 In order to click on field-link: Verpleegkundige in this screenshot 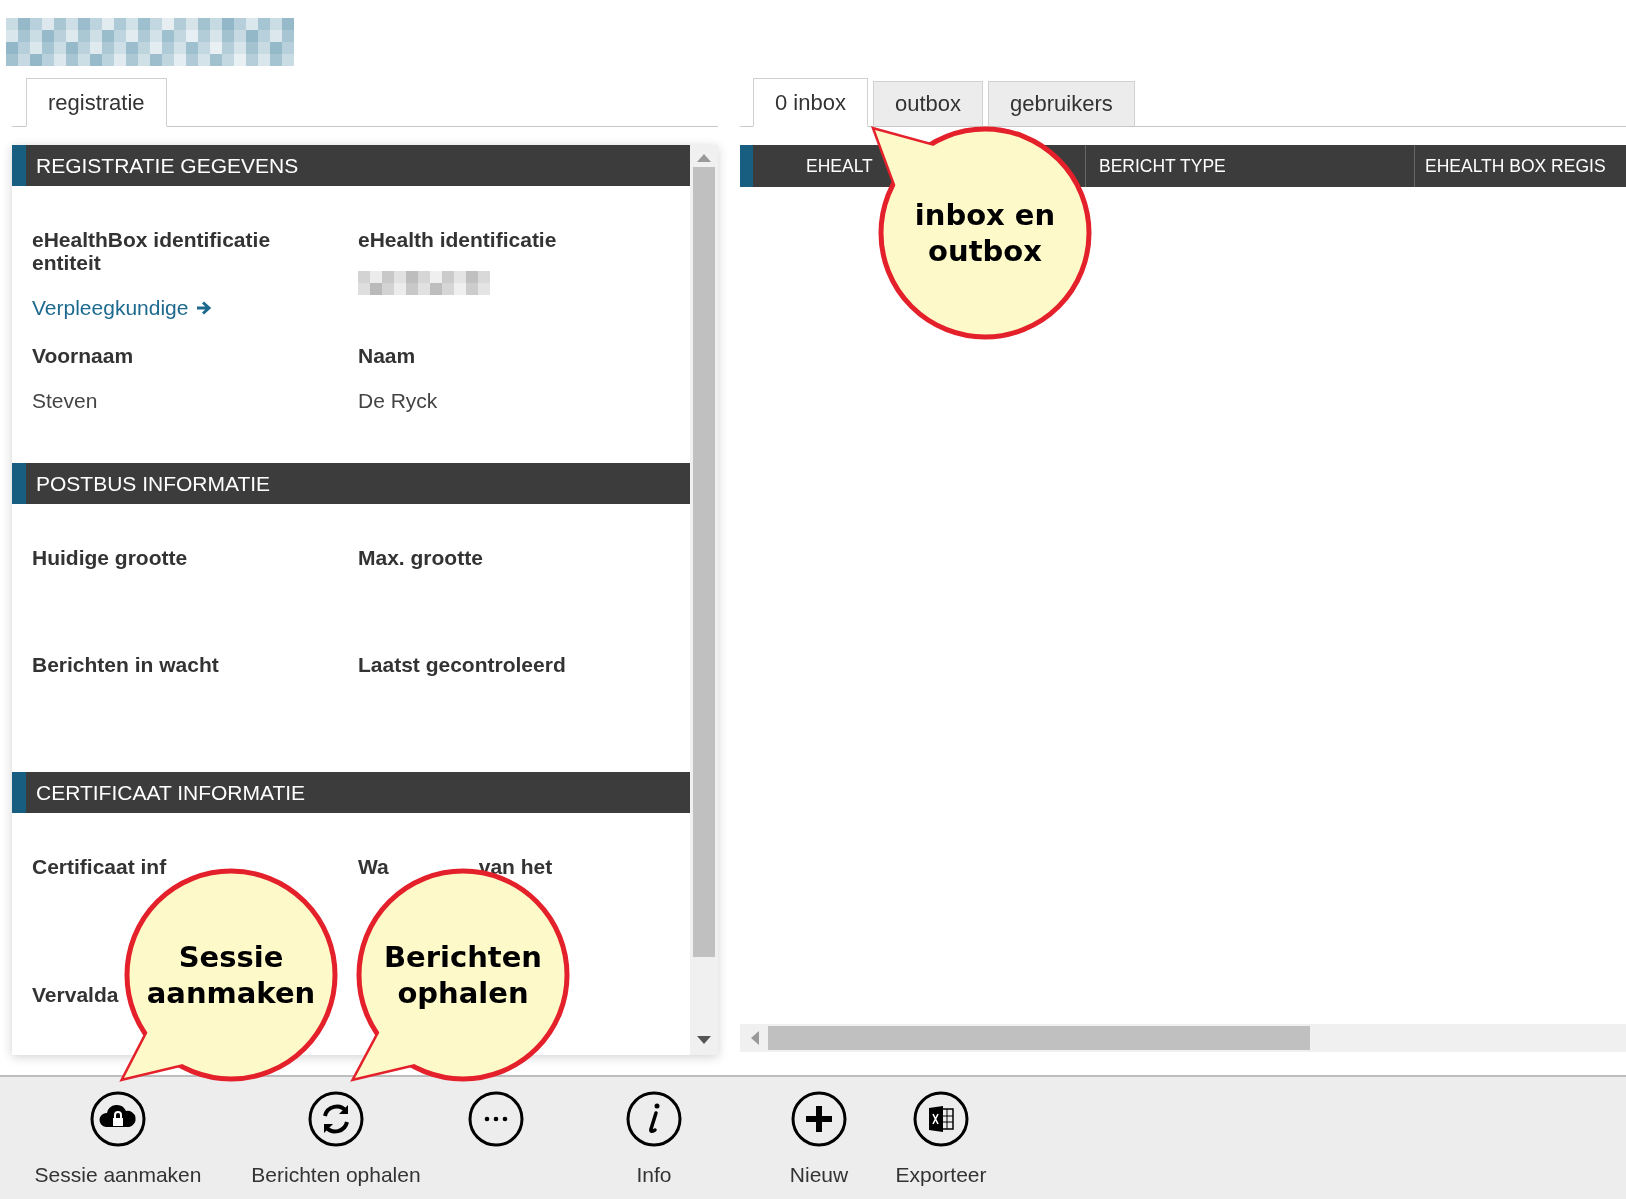, I will do `click(122, 308)`.